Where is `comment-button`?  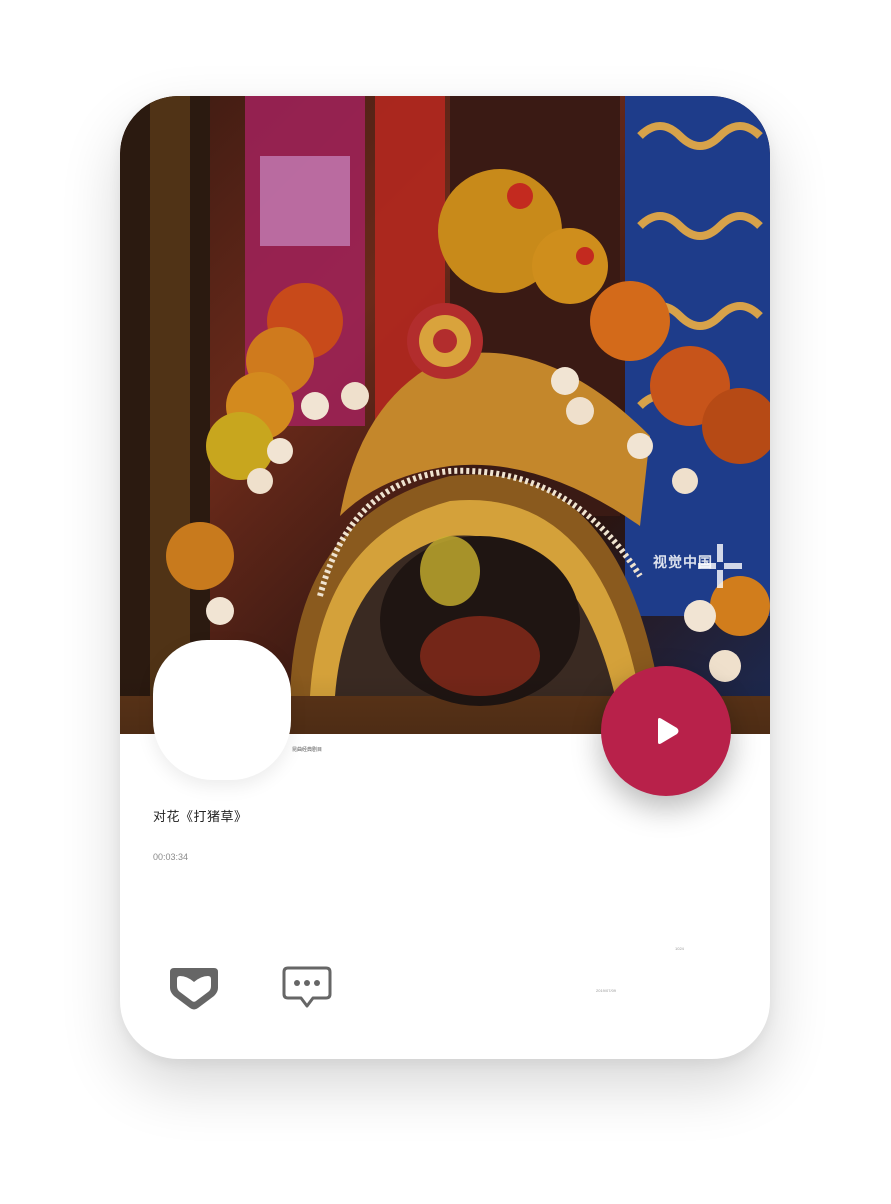
comment-button is located at coordinates (307, 990).